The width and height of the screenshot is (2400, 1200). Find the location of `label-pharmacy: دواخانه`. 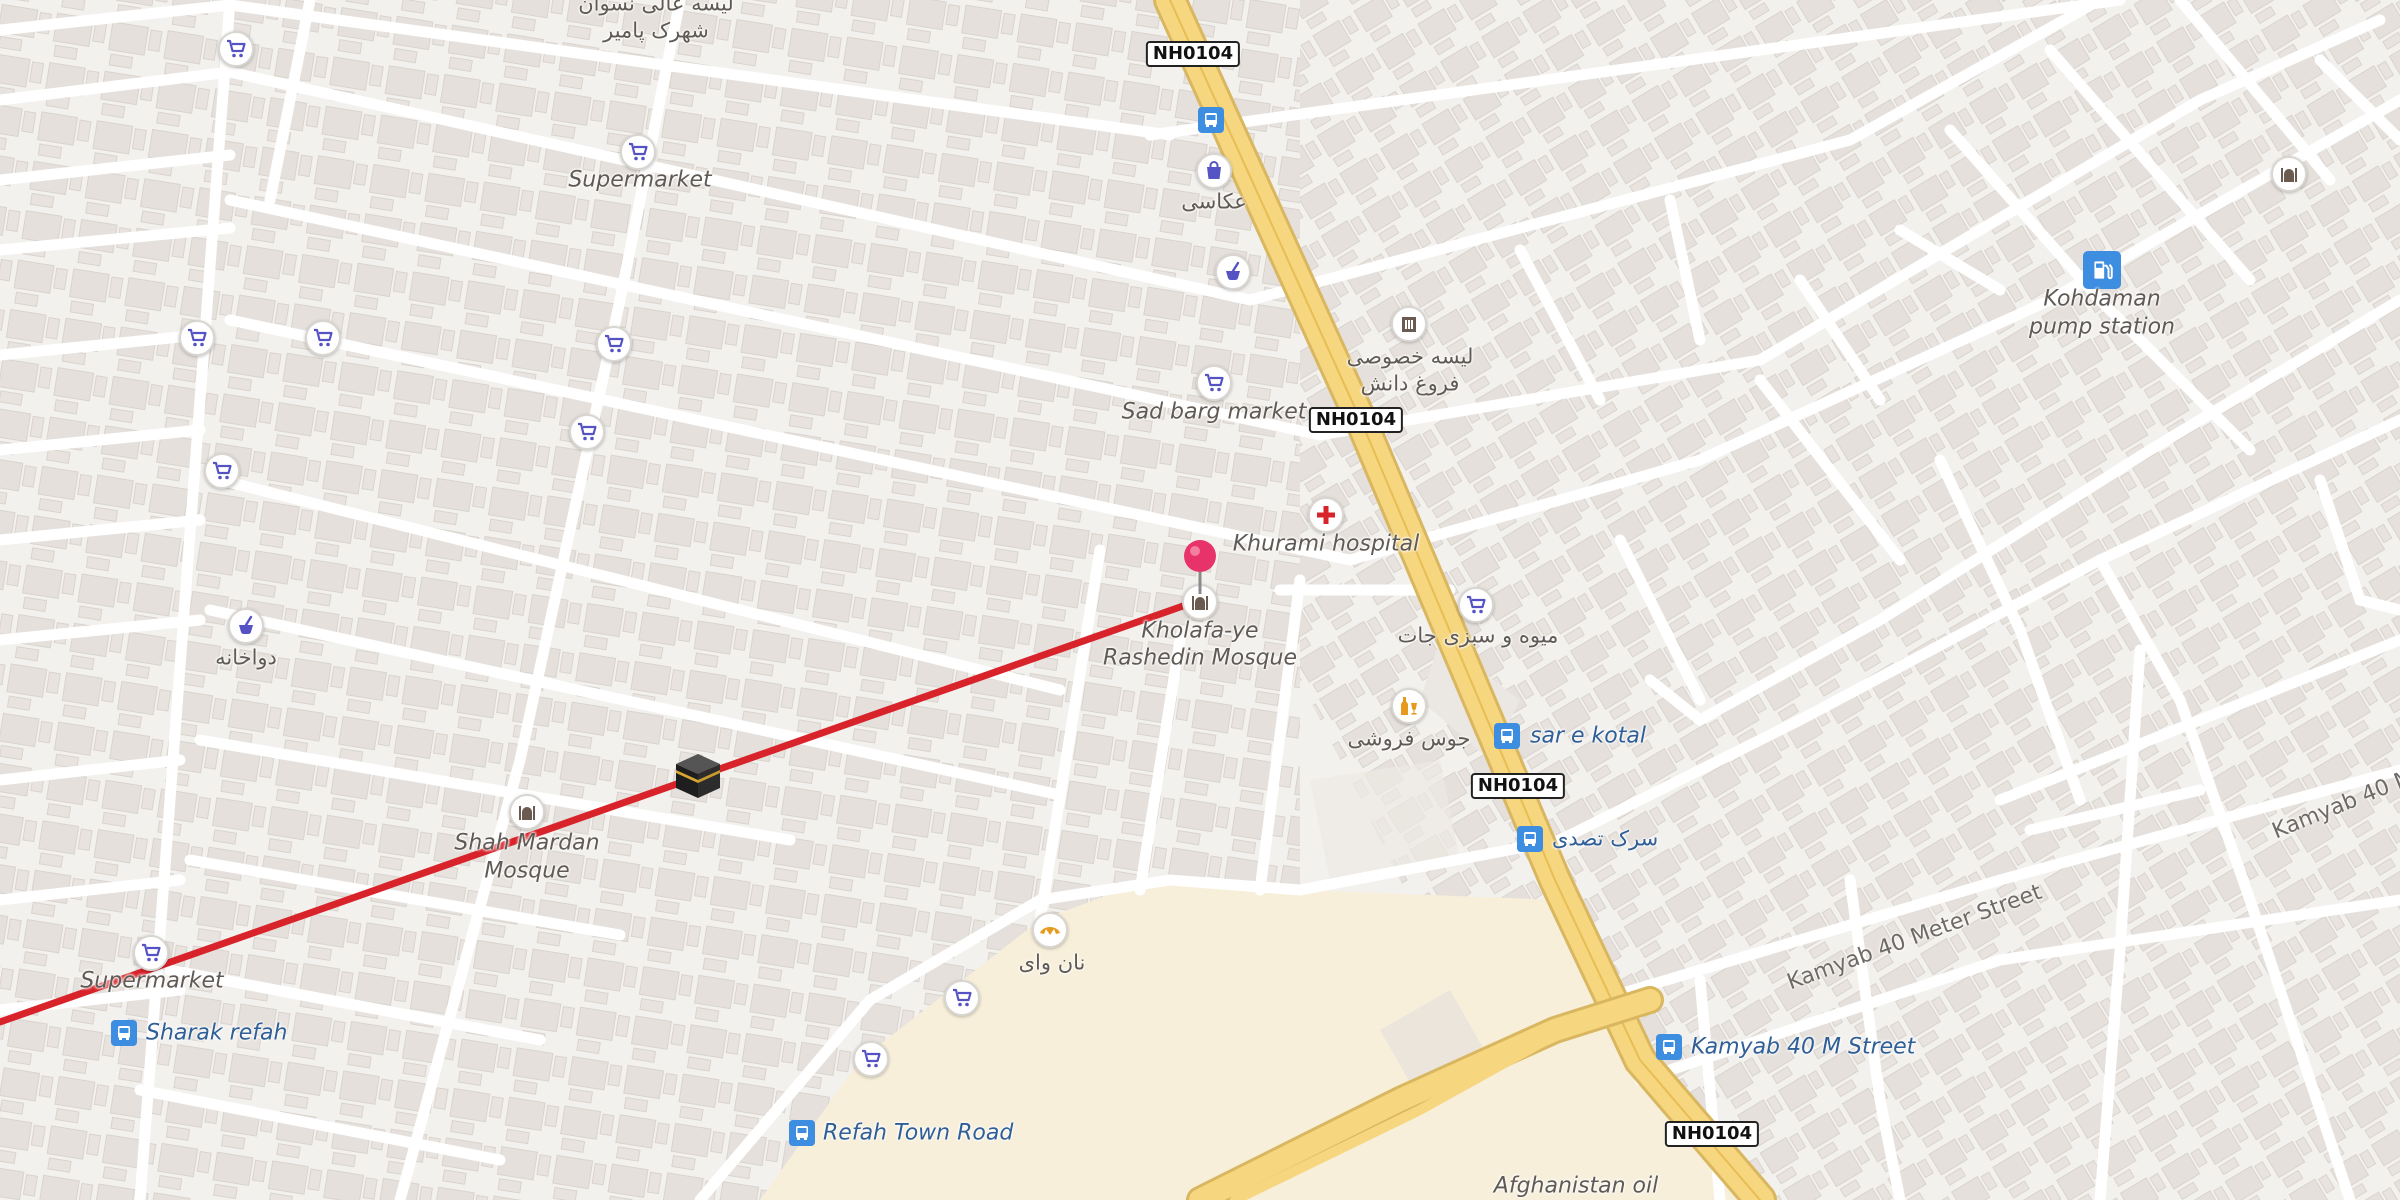

label-pharmacy: دواخانه is located at coordinates (246, 657).